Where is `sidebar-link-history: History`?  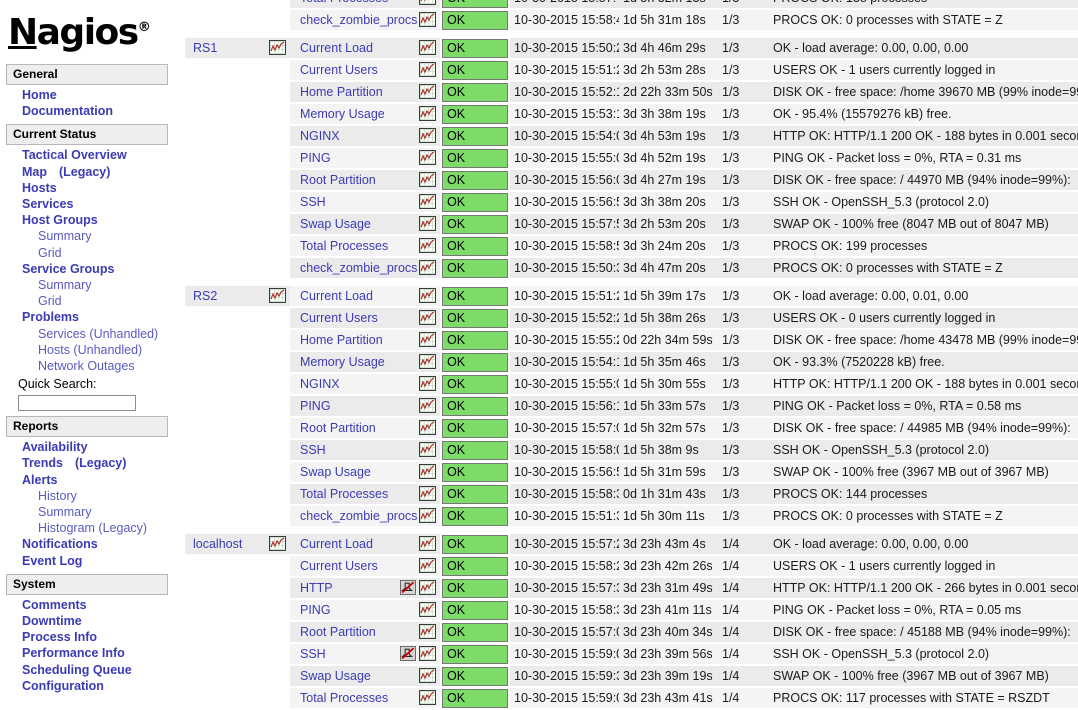 sidebar-link-history: History is located at coordinates (38, 496).